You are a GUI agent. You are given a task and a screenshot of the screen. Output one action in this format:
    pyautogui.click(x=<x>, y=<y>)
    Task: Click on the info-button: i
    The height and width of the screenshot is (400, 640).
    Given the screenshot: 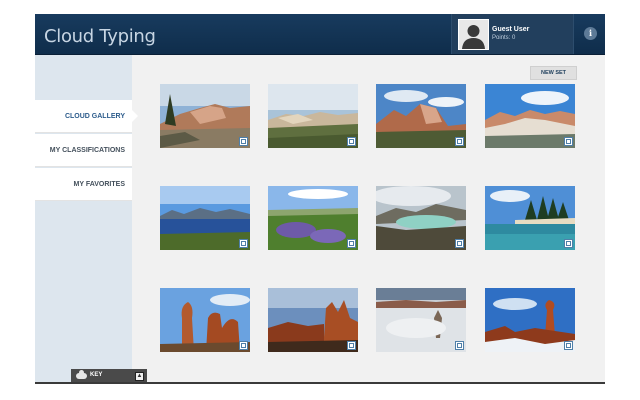 What is the action you would take?
    pyautogui.click(x=589, y=34)
    